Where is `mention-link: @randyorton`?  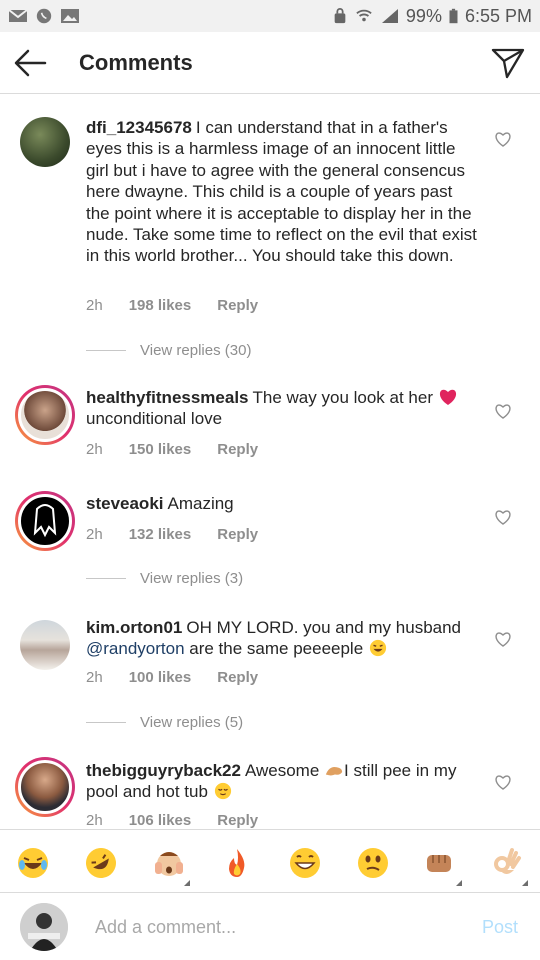 mention-link: @randyorton is located at coordinates (135, 648).